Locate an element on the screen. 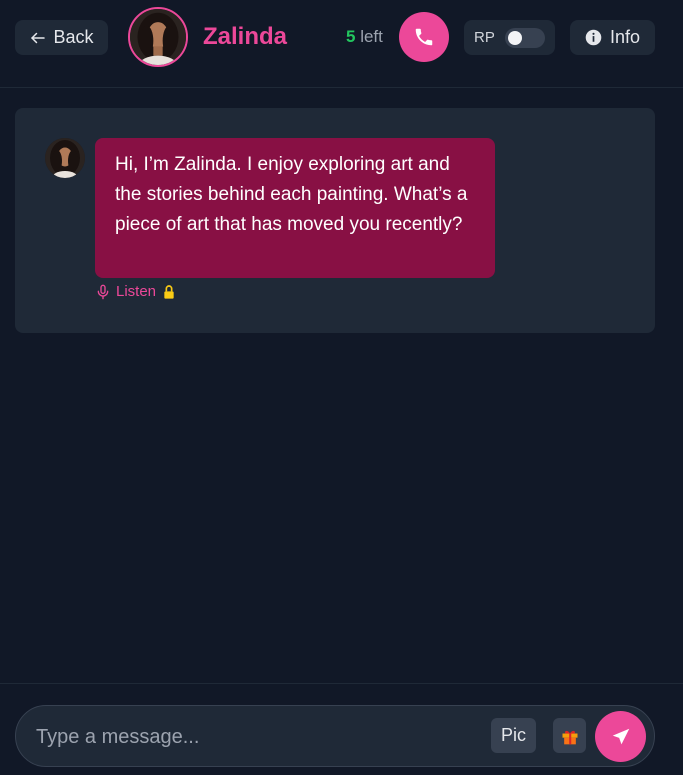 The height and width of the screenshot is (775, 683). character-name: Zalinda is located at coordinates (245, 36).